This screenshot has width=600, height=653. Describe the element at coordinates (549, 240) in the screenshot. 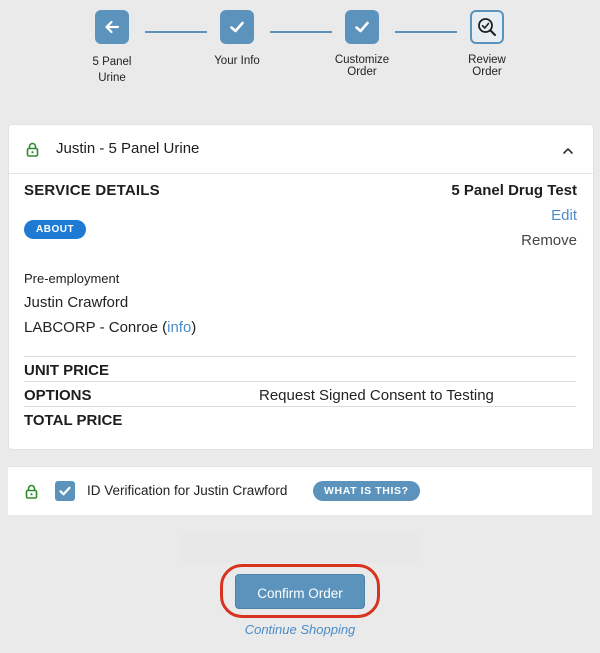

I see `remove-link: Remove` at that location.